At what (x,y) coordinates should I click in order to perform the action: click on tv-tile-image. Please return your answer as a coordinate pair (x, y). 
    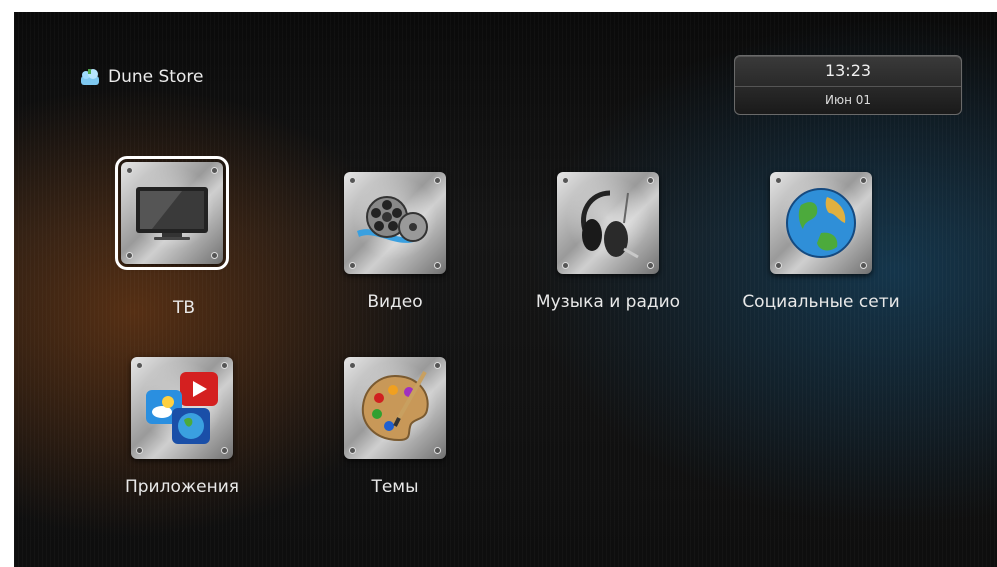
    Looking at the image, I should click on (172, 213).